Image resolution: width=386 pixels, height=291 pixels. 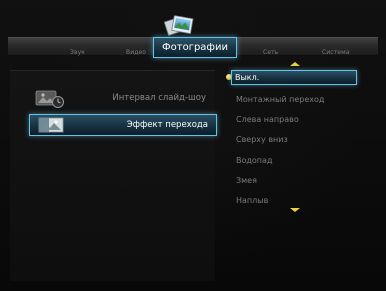 What do you see at coordinates (195, 47) in the screenshot?
I see `tab-photos-label: Фотографии` at bounding box center [195, 47].